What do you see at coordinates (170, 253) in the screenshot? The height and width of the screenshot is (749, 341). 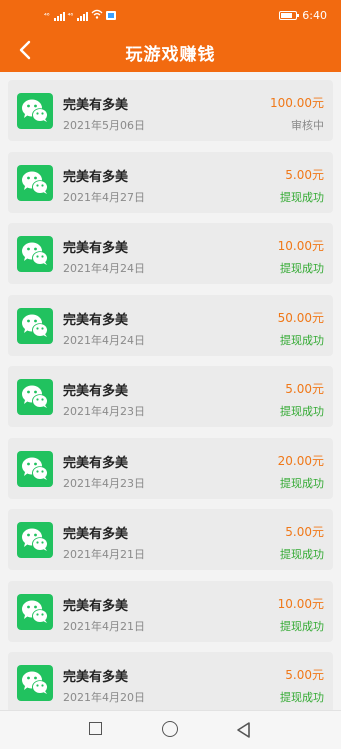 I see `record-card: 完美有多美 2021年4月24日 10.00元 提现成功` at bounding box center [170, 253].